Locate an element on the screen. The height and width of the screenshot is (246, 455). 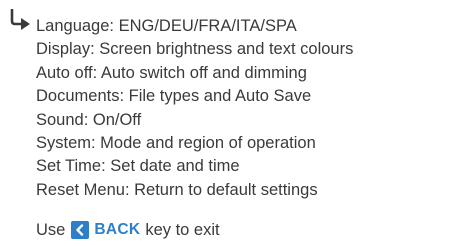
exit-instruction: Use BACK key to exit is located at coordinates (128, 230).